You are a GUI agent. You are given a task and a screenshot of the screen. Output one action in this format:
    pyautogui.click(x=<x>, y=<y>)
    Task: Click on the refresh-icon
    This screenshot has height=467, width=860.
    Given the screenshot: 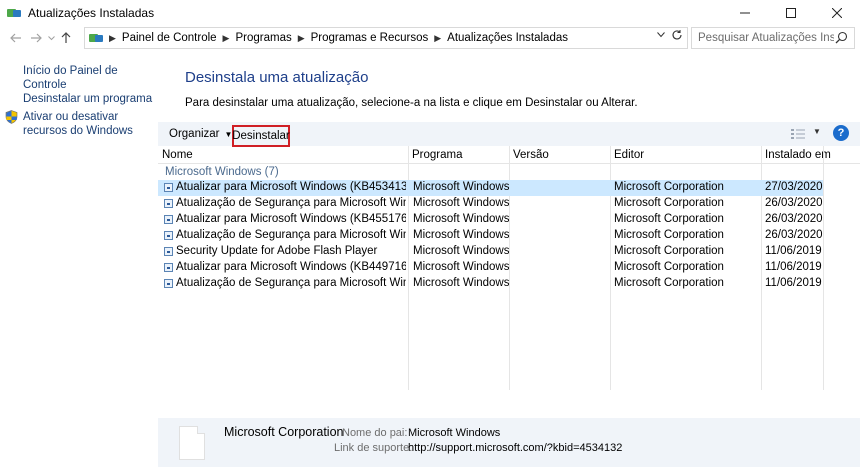 What is the action you would take?
    pyautogui.click(x=677, y=35)
    